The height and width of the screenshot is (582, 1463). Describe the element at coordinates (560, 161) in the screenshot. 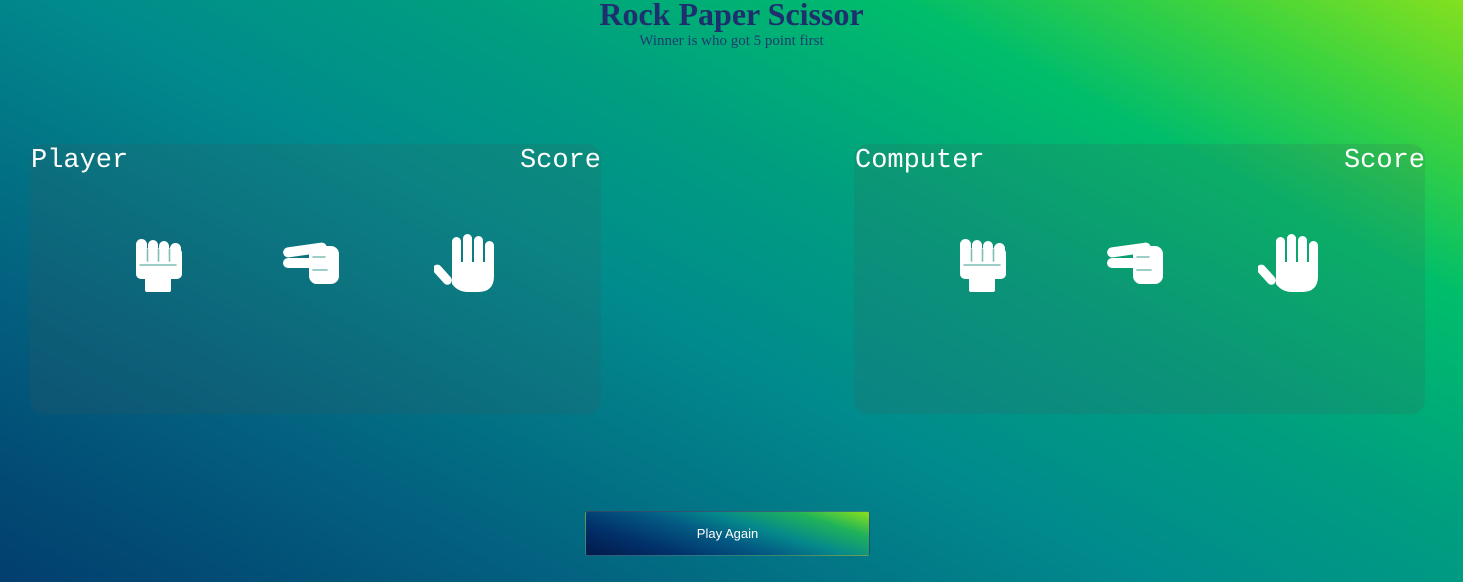

I see `player-score-label: Score` at that location.